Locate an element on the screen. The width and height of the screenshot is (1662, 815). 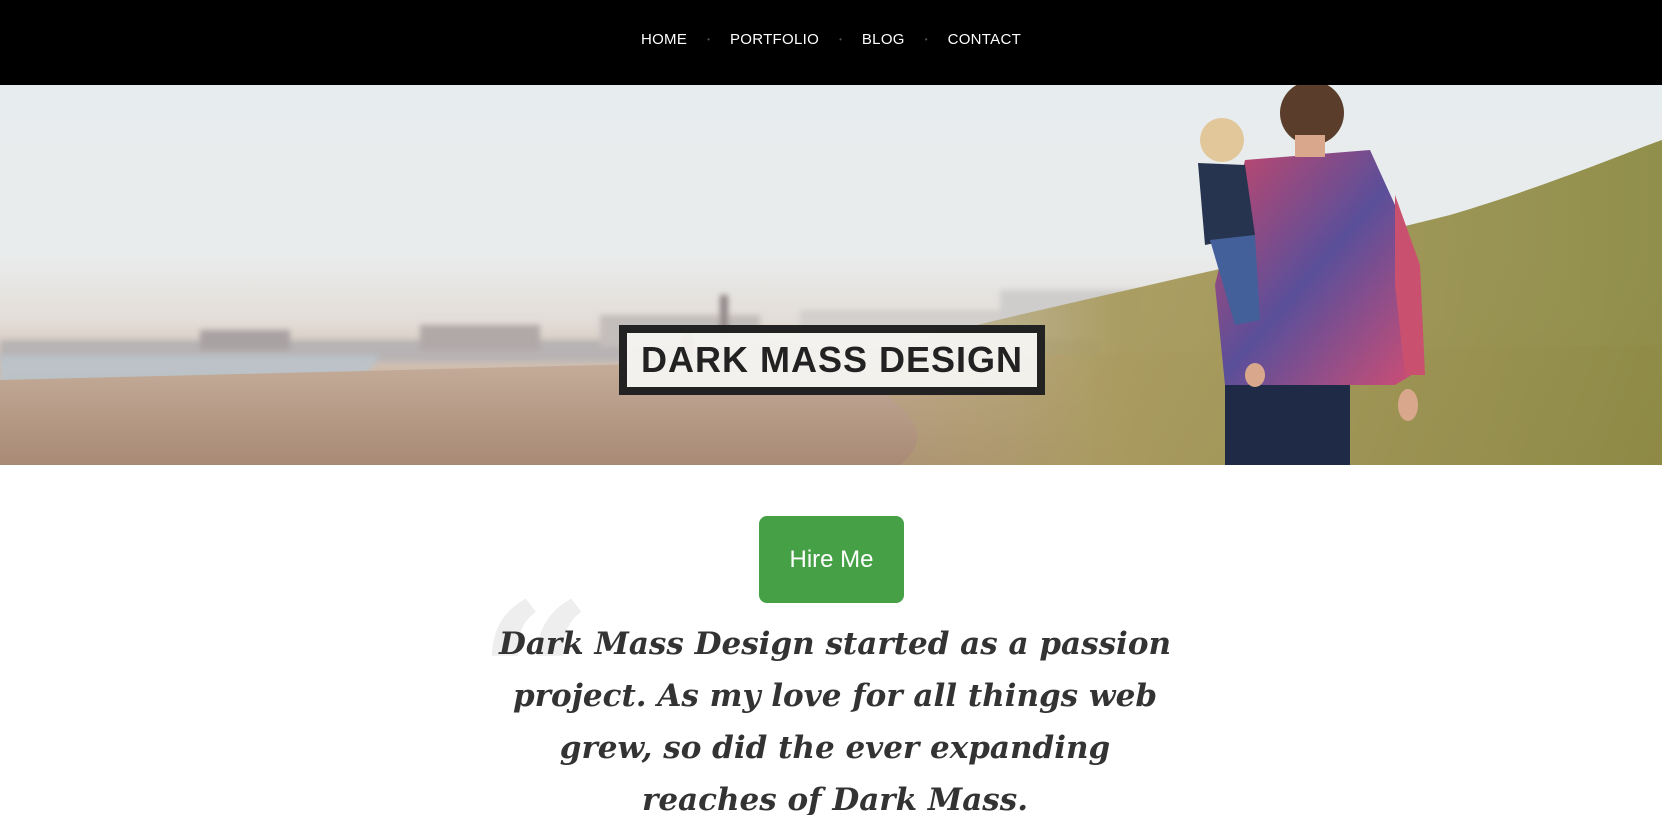
nav-item-home: HOME • is located at coordinates (685, 39).